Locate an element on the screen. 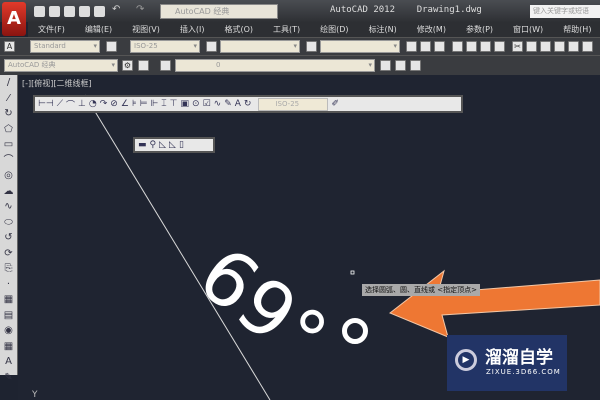 This screenshot has width=600, height=400. toolbar-tool-1-icon: ▬ is located at coordinates (142, 145).